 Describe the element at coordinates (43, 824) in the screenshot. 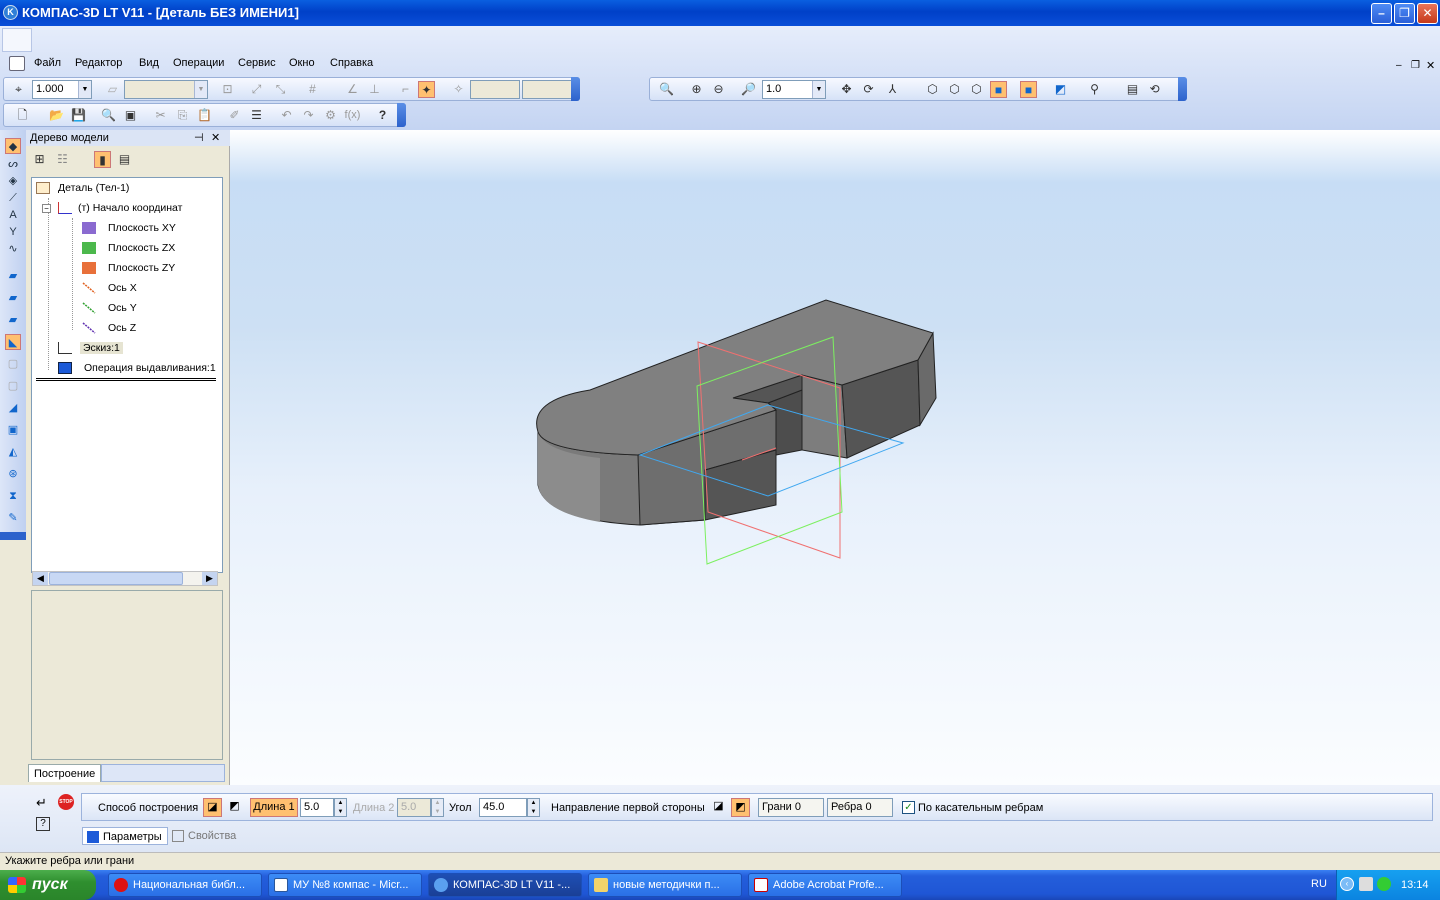

I see `help-icon: ?` at that location.